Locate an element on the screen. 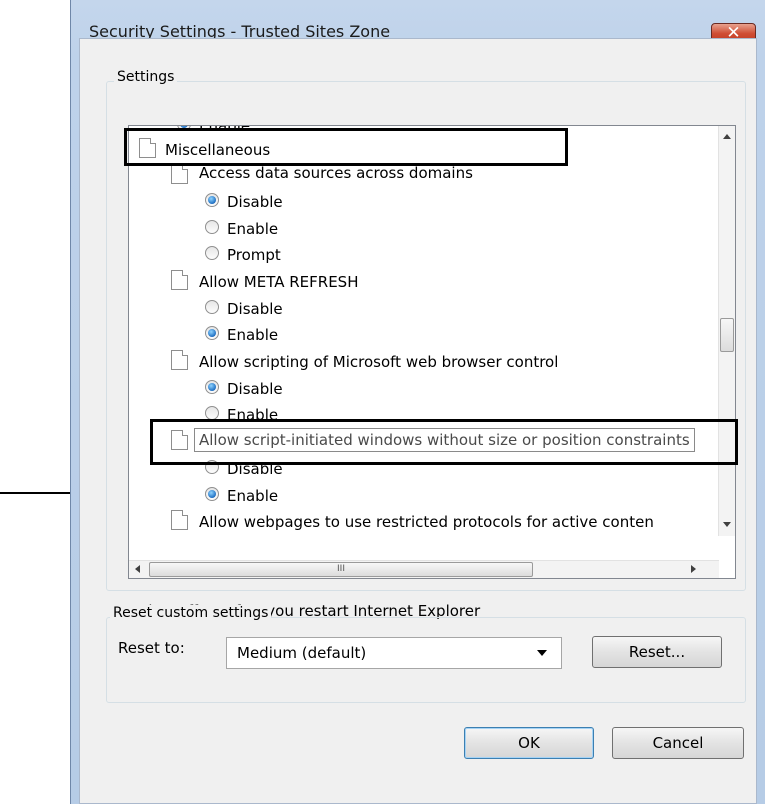  reset-level-value: Medium (default) is located at coordinates (302, 653).